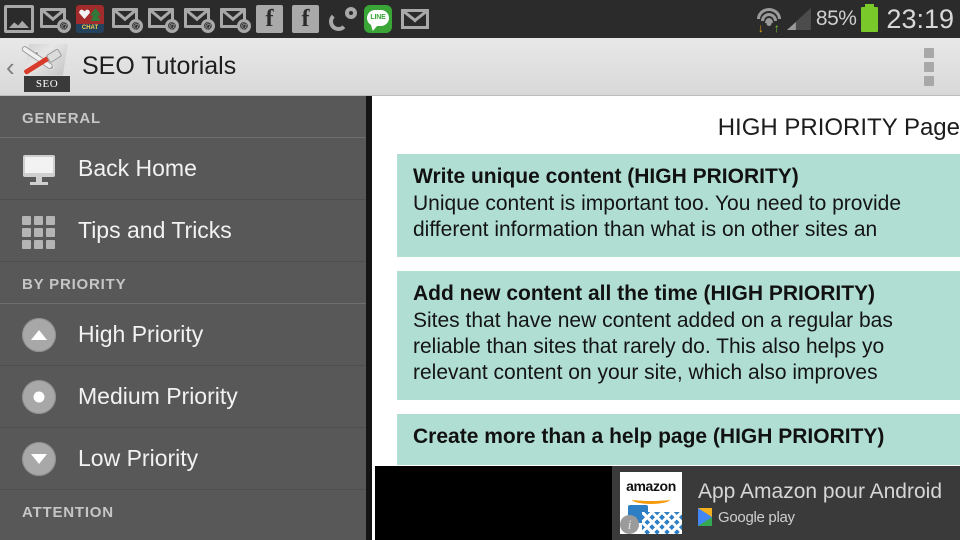 This screenshot has width=960, height=540. I want to click on signal-icon, so click(798, 19).